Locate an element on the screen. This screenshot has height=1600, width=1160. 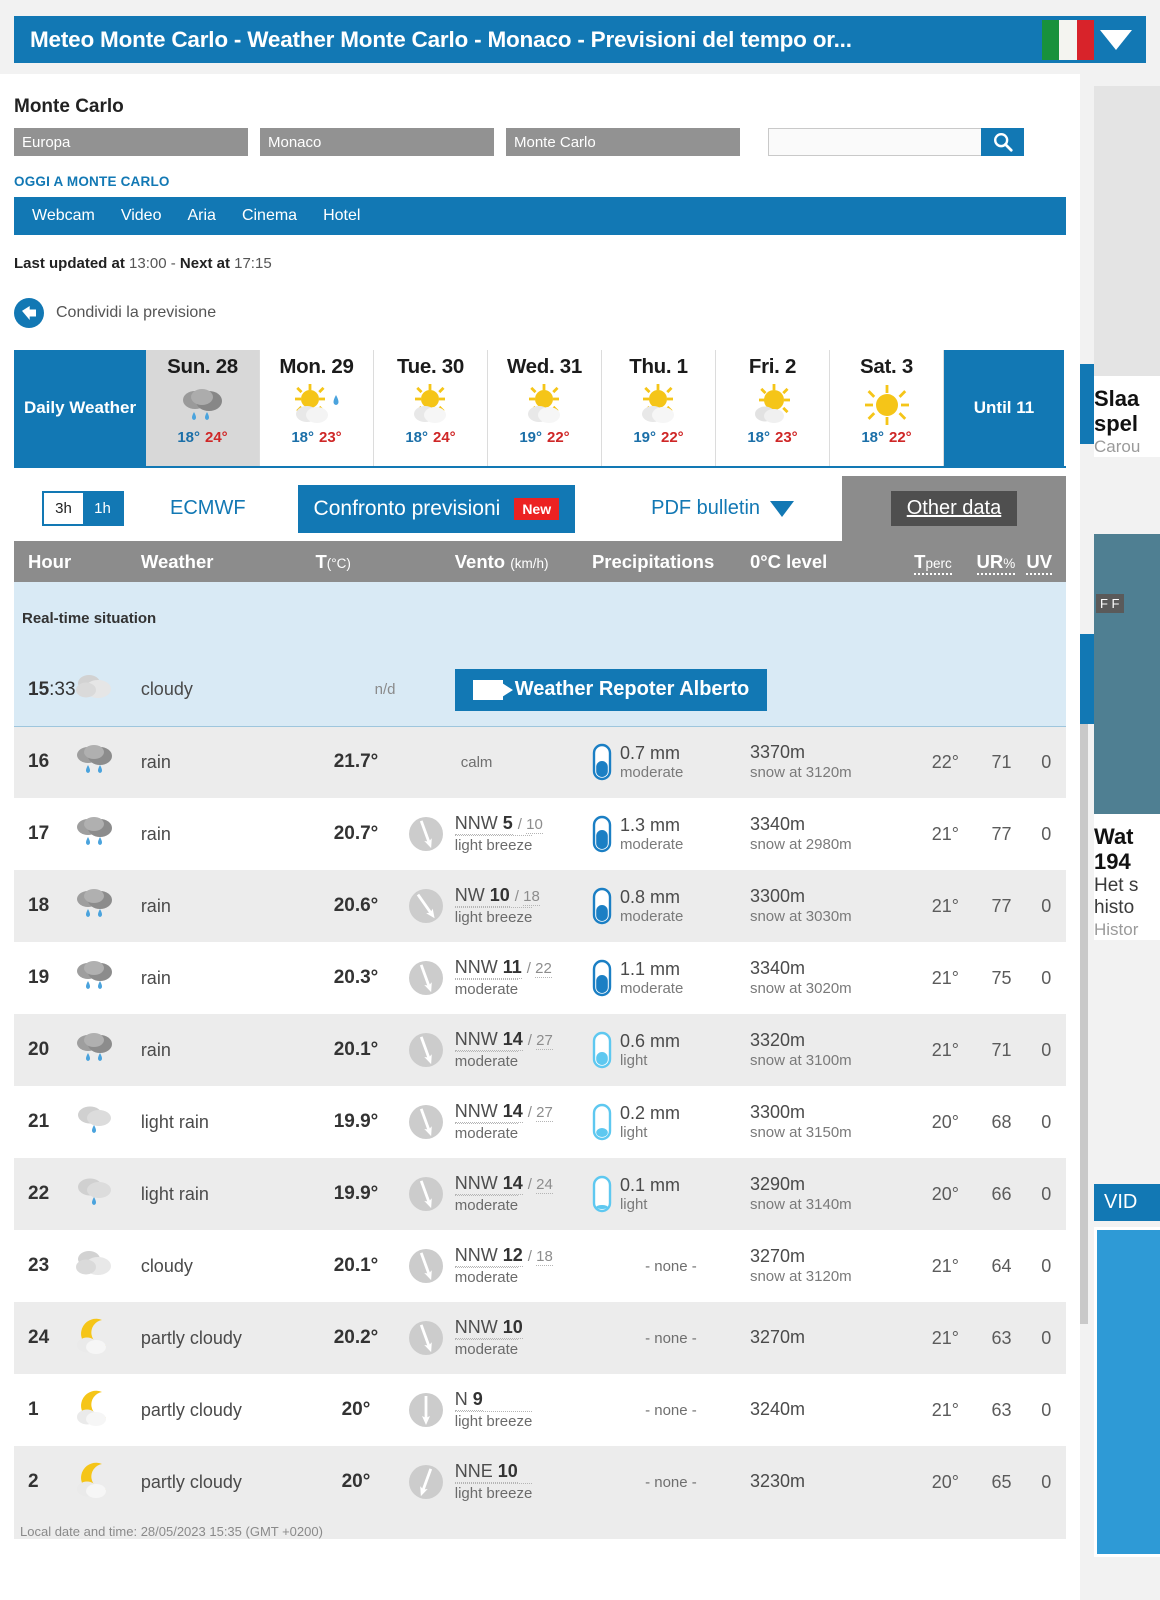
day-icon-partly-cloudy is located at coordinates (773, 405).